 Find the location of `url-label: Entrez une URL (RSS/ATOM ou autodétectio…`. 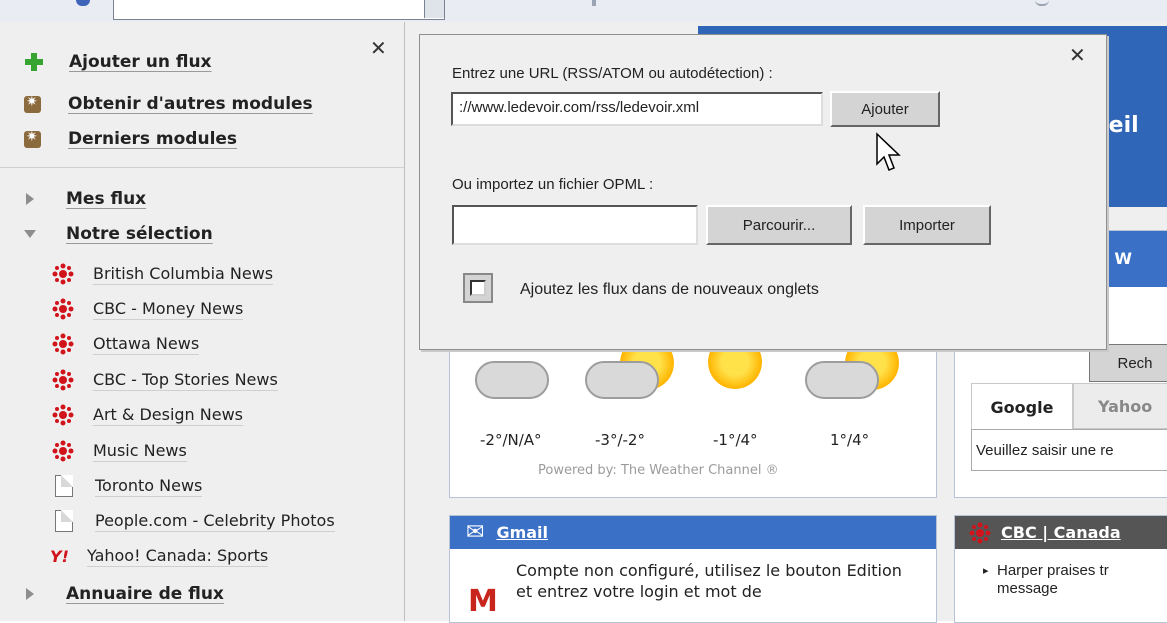

url-label: Entrez une URL (RSS/ATOM ou autodétectio… is located at coordinates (612, 73).